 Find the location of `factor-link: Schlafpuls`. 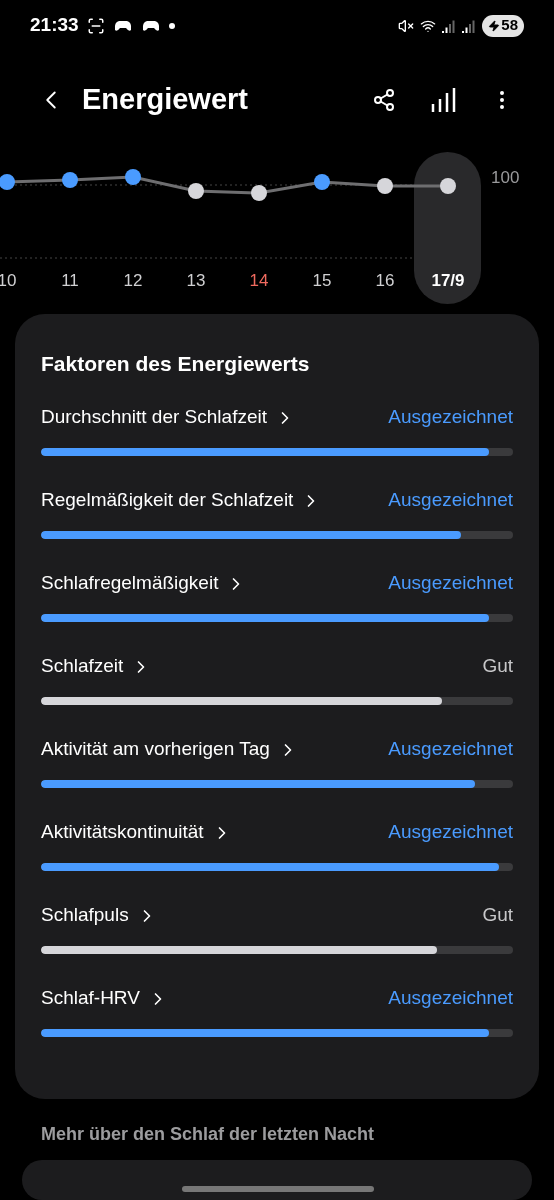

factor-link: Schlafpuls is located at coordinates (99, 915).